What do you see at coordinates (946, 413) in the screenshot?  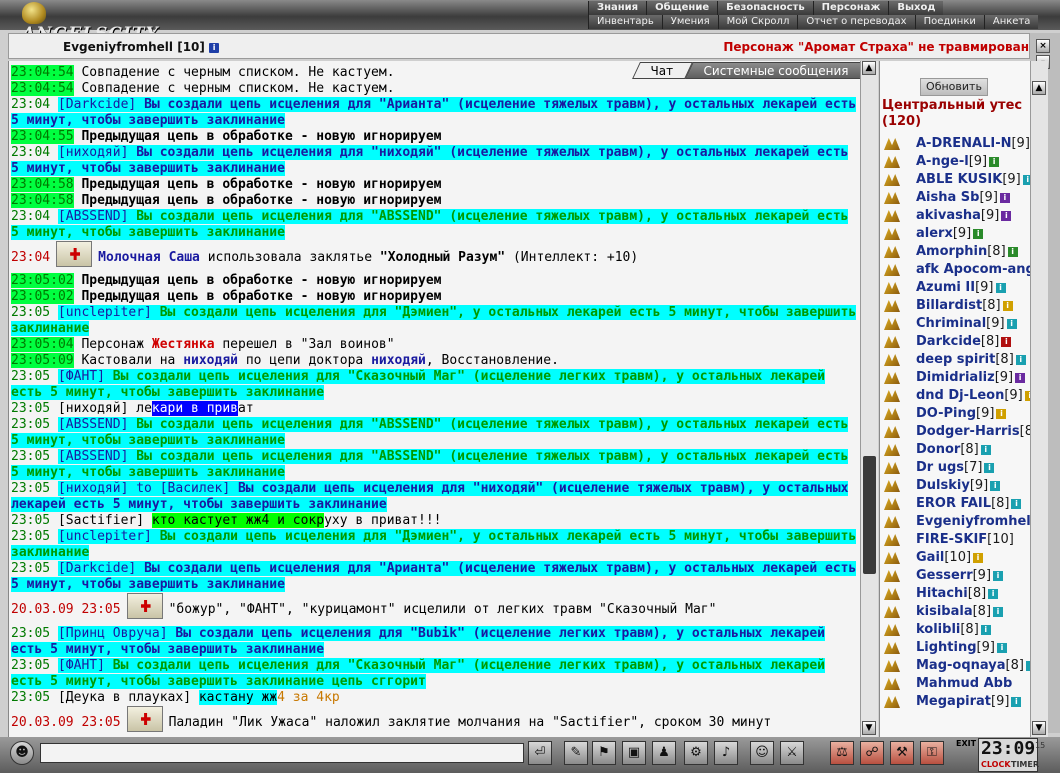 I see `user-name: DO-Ping` at bounding box center [946, 413].